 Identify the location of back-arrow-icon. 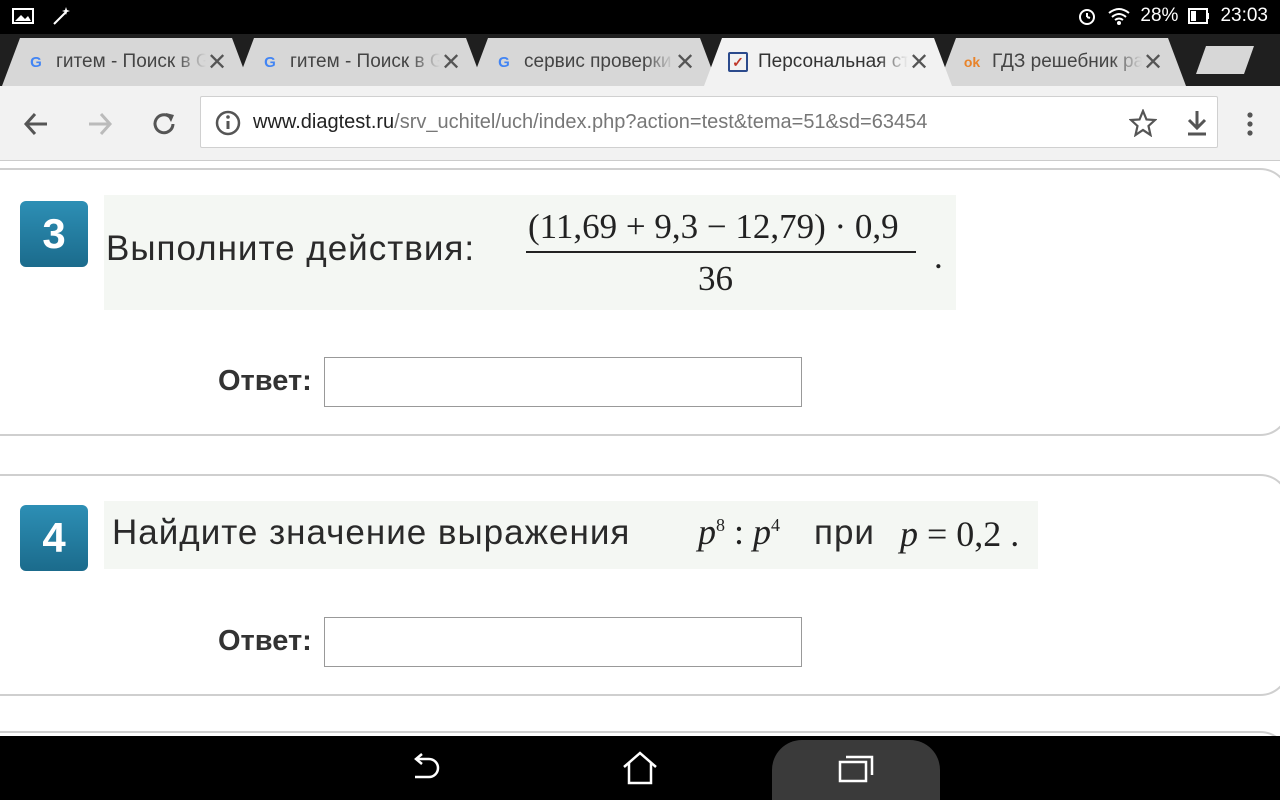
(35, 124).